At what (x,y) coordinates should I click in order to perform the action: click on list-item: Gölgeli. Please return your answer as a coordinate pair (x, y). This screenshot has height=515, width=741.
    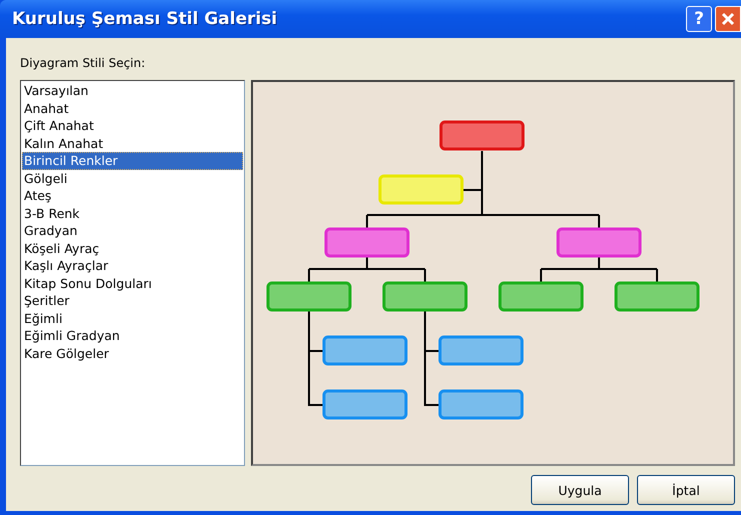
    Looking at the image, I should click on (132, 178).